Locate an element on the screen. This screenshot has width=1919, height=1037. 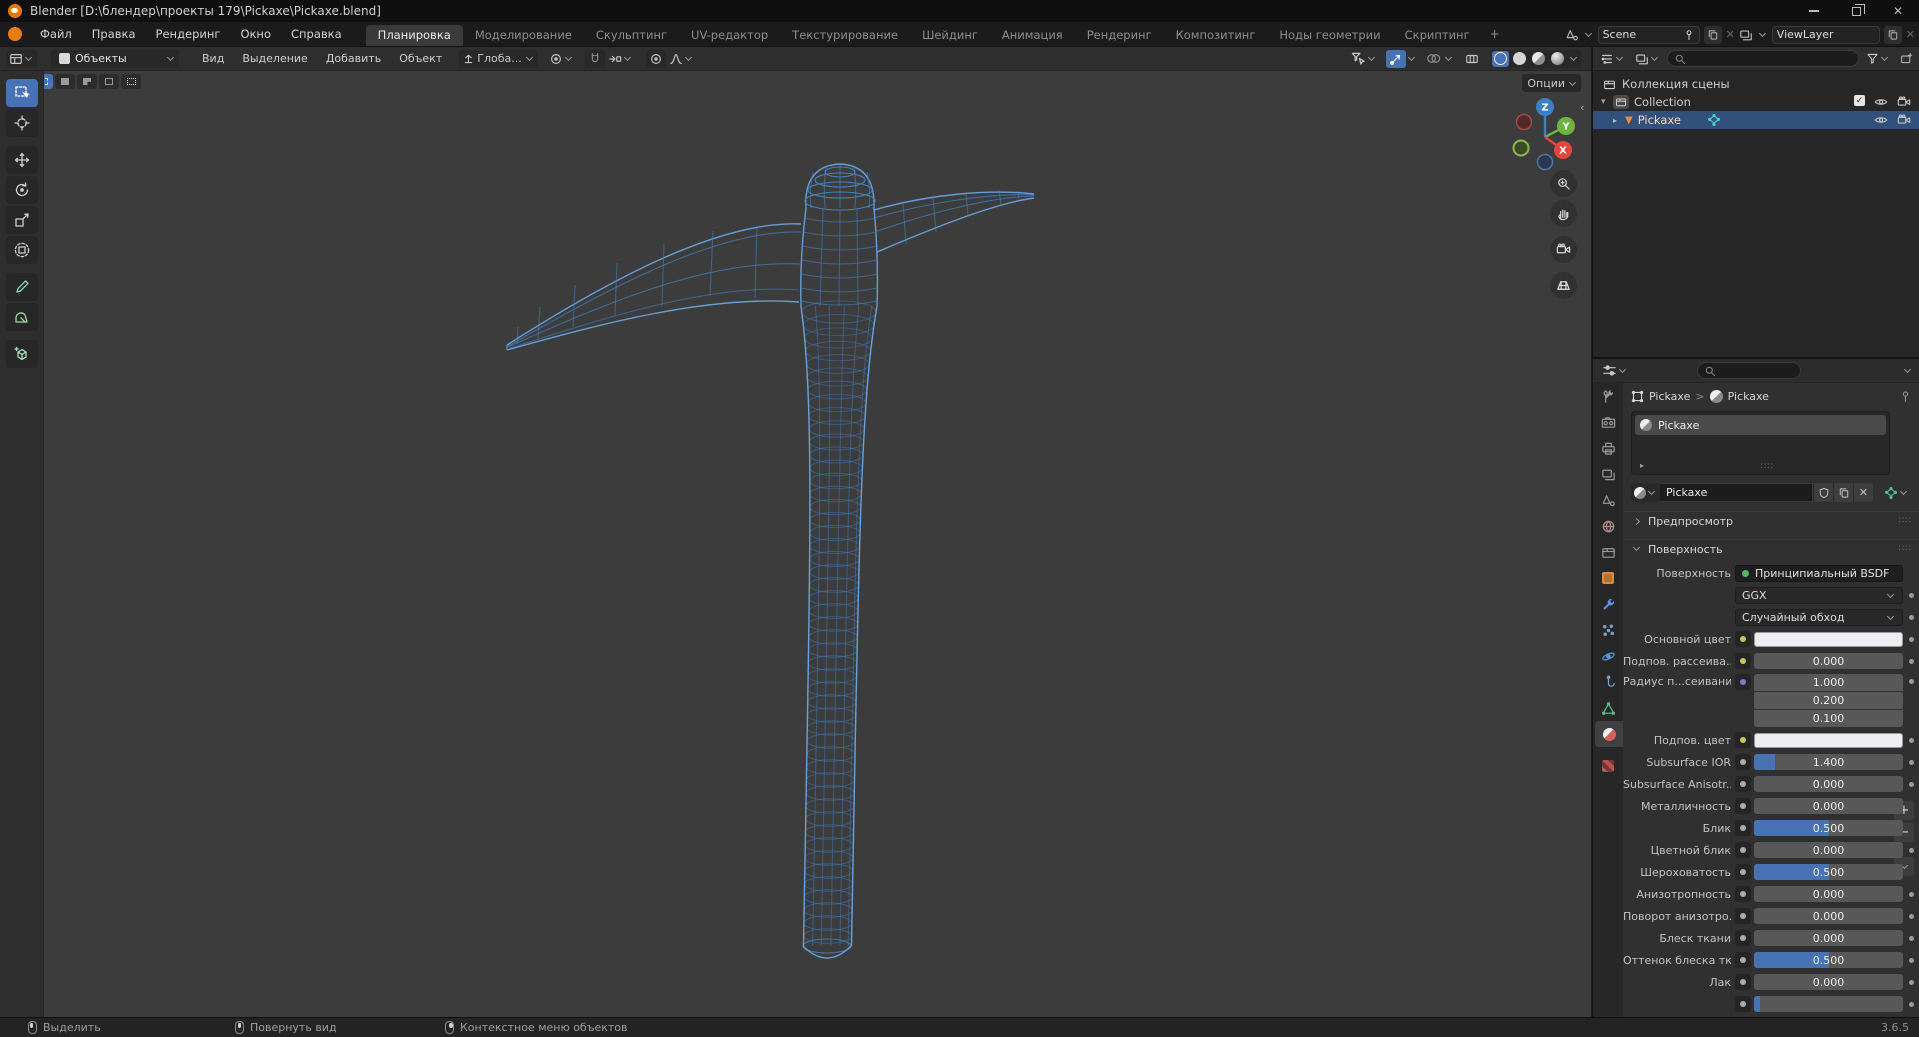
anisotropic-slider: 0.000 is located at coordinates (1828, 894).